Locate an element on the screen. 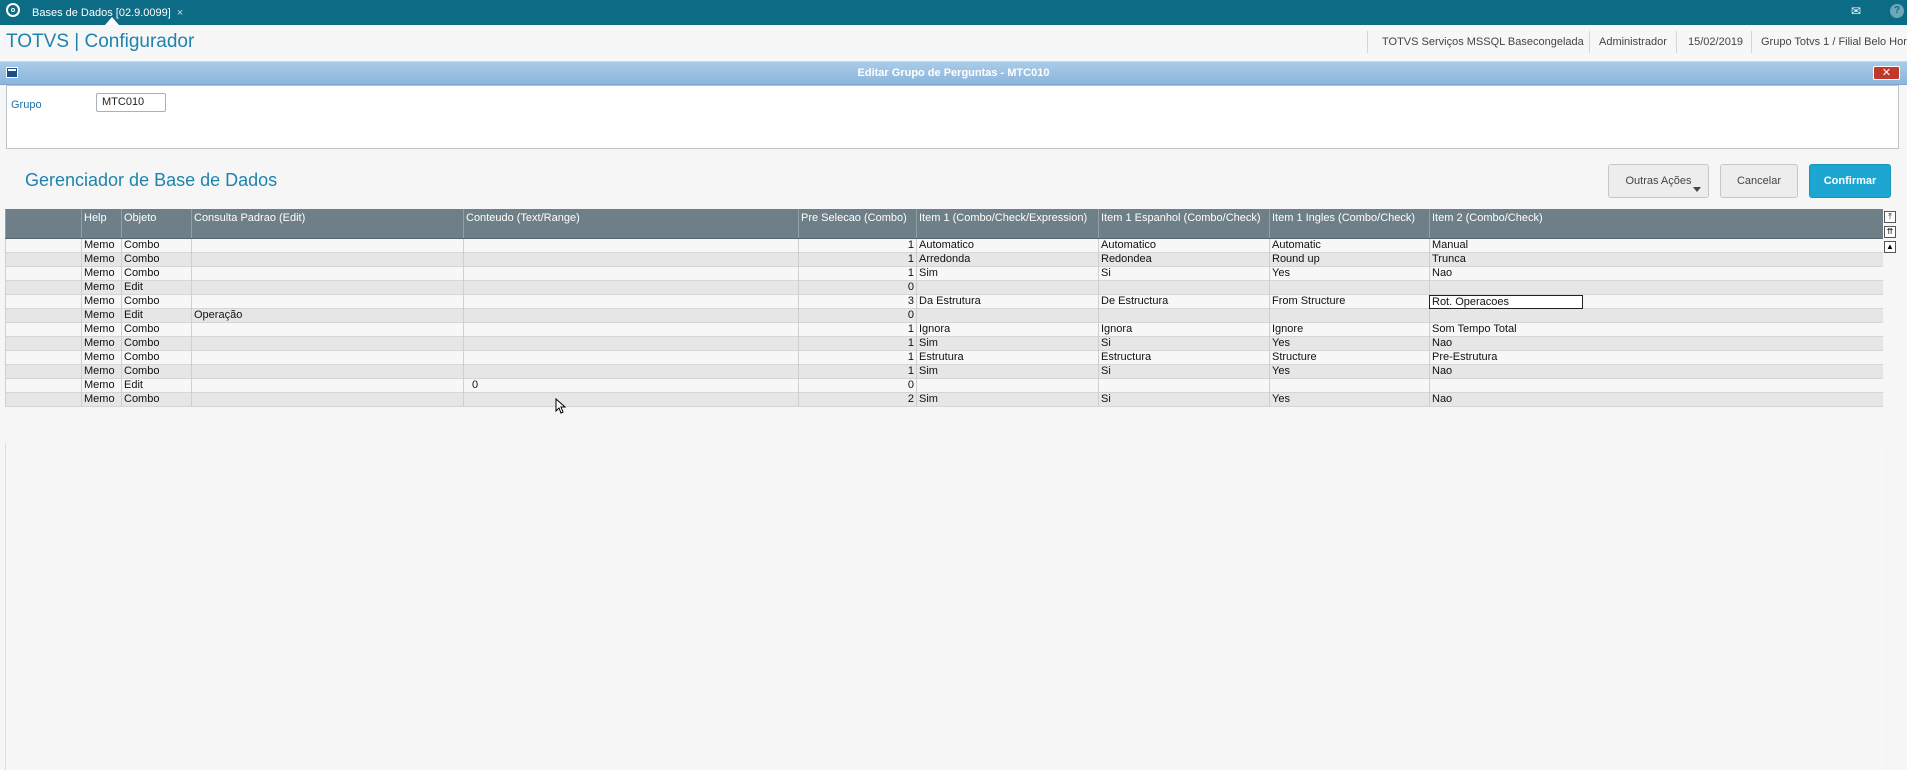  table-cell: 3 is located at coordinates (857, 302).